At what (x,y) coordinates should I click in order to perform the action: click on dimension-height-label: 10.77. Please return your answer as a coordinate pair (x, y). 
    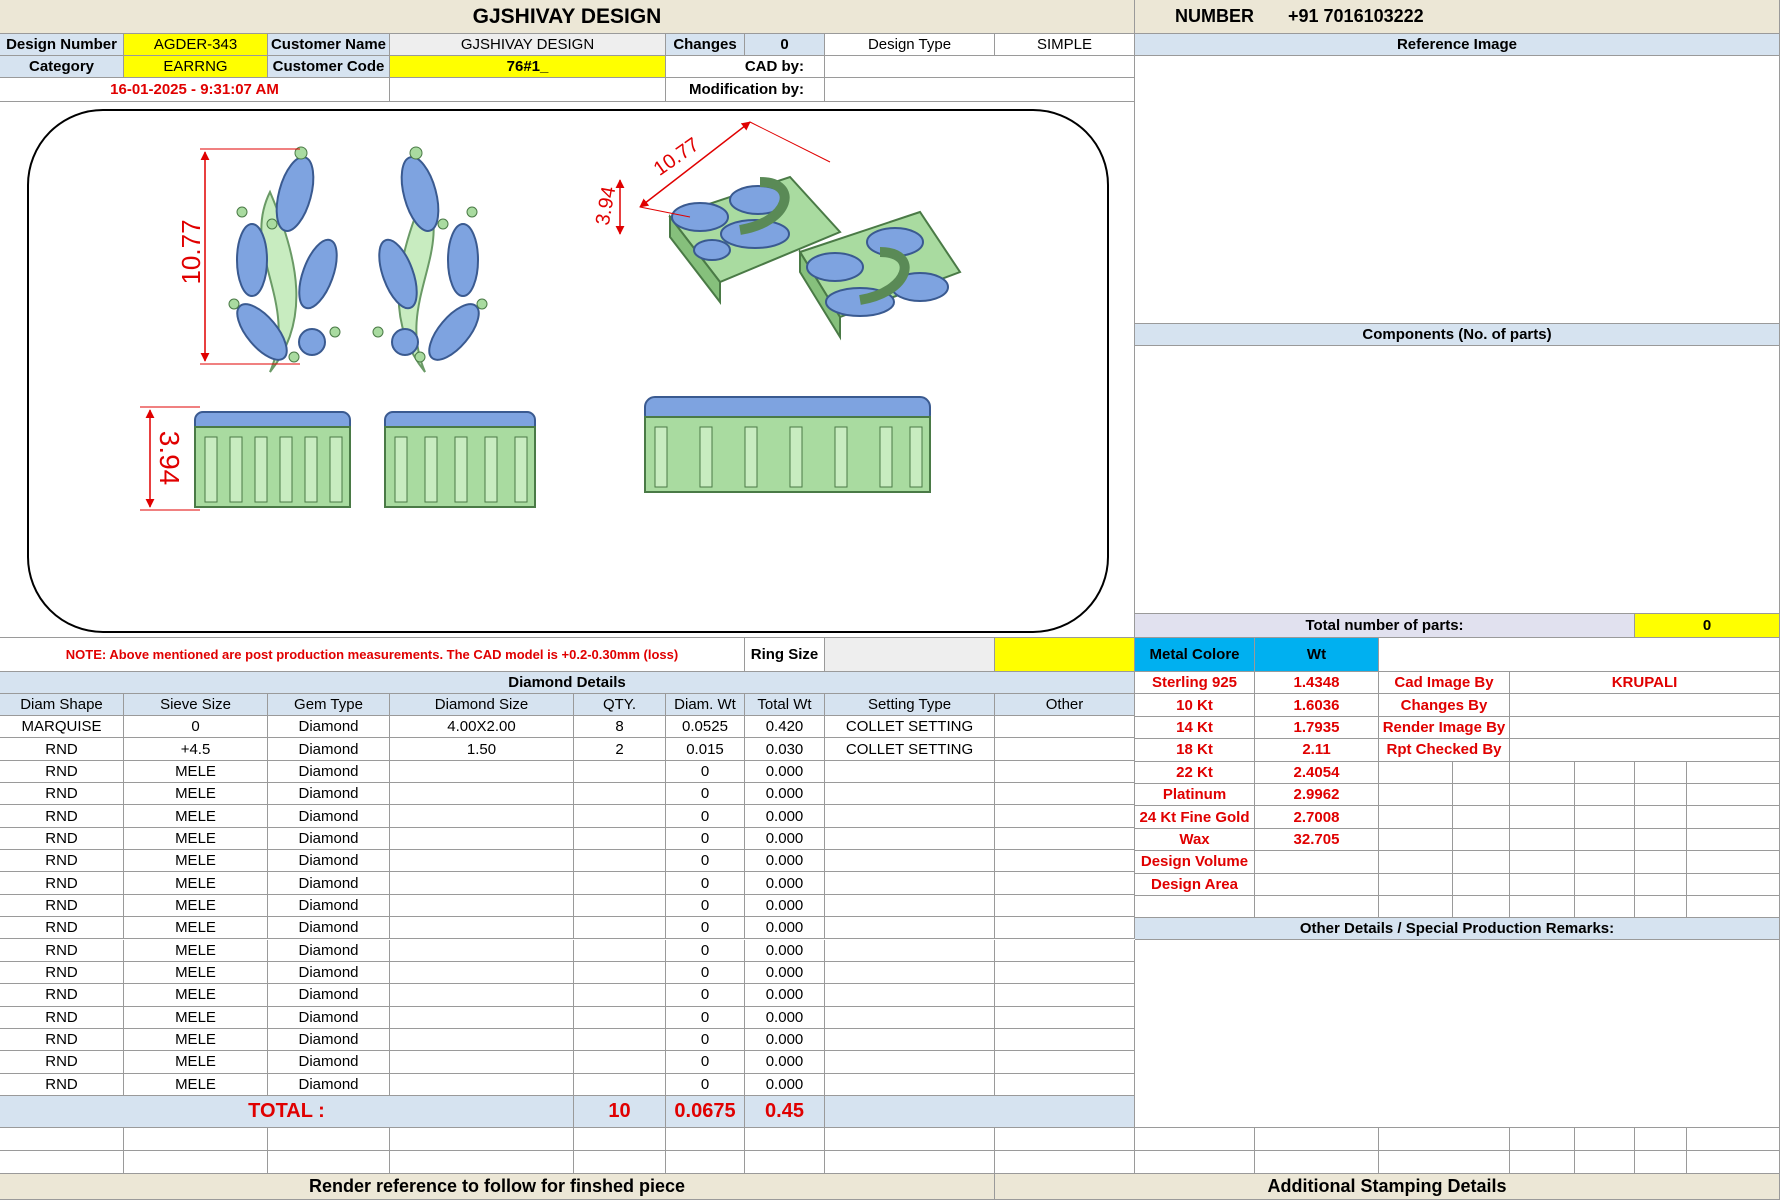
    Looking at the image, I should click on (191, 251).